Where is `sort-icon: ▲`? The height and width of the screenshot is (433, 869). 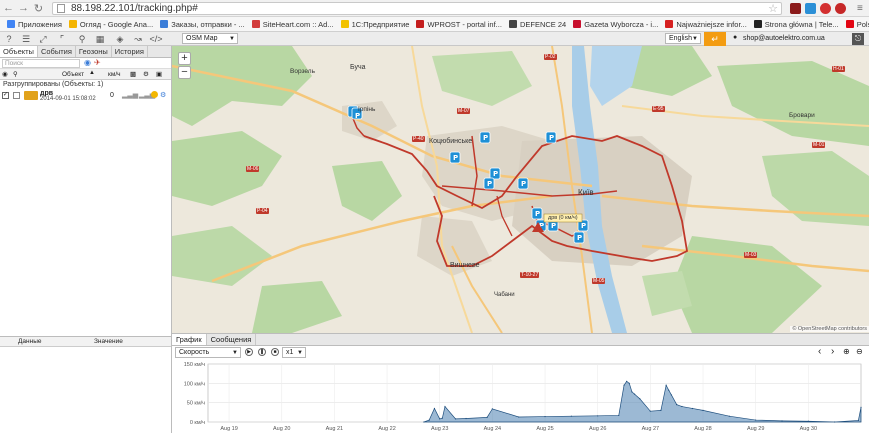
sort-icon: ▲ is located at coordinates (92, 73).